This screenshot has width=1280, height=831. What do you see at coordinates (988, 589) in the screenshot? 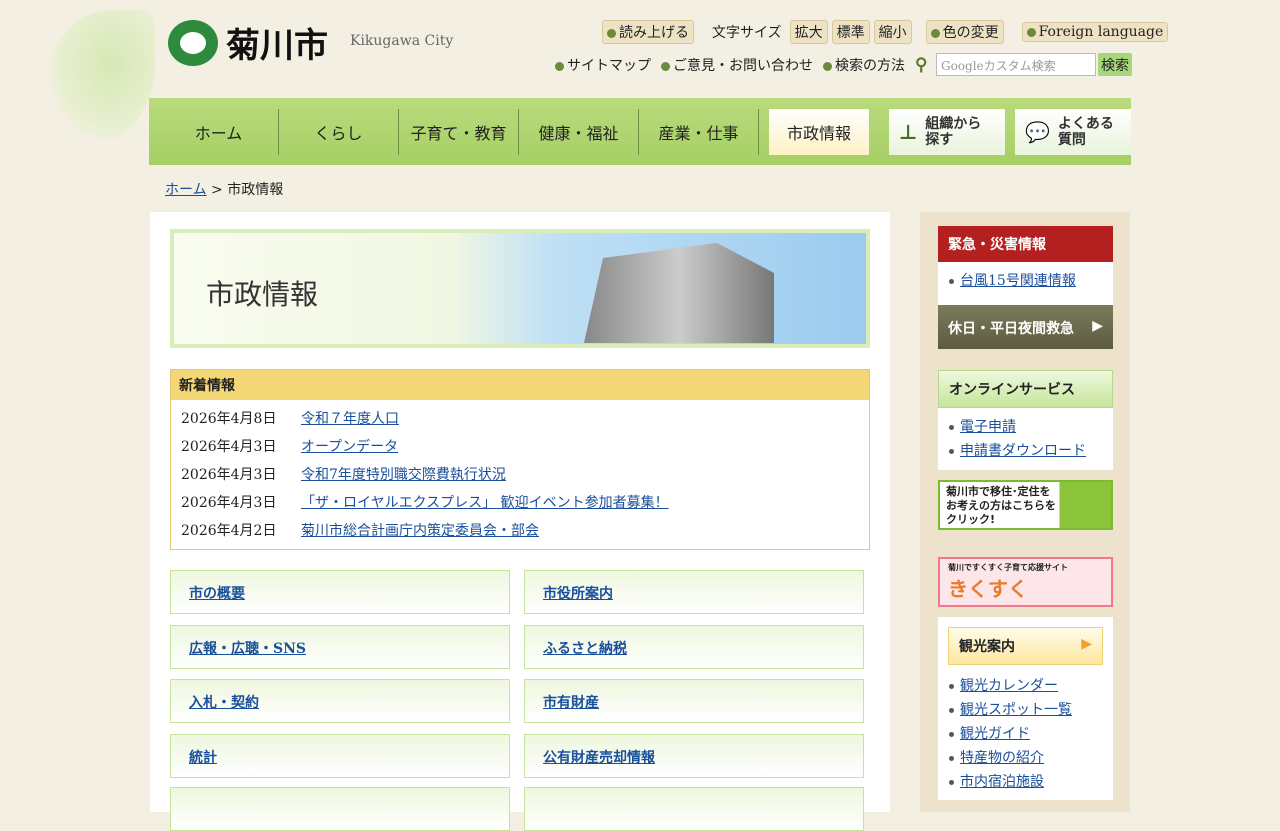
I see `kids-banner-title: きくすく` at bounding box center [988, 589].